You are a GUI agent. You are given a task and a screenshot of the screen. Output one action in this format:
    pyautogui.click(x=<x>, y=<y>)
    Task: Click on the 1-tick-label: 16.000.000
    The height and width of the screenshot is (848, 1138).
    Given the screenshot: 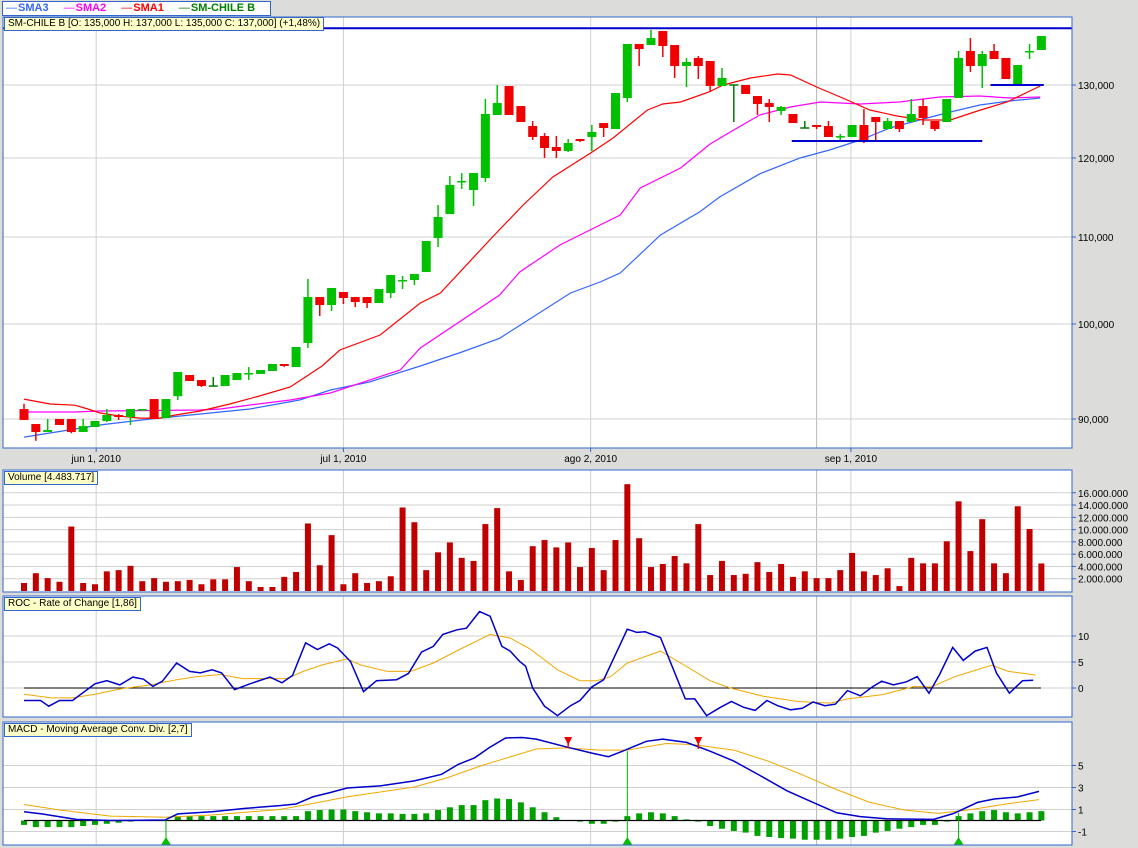 What is the action you would take?
    pyautogui.click(x=1103, y=494)
    